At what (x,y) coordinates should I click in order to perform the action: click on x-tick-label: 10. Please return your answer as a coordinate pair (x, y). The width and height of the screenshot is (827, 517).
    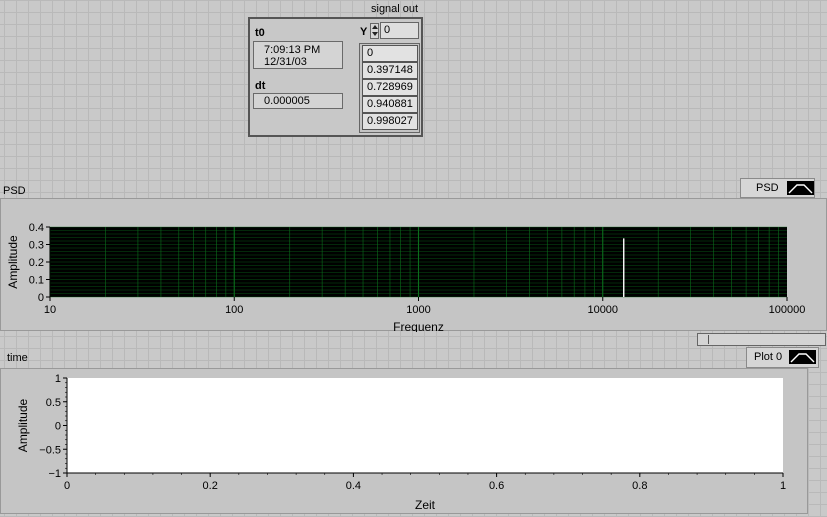
    Looking at the image, I should click on (50, 310).